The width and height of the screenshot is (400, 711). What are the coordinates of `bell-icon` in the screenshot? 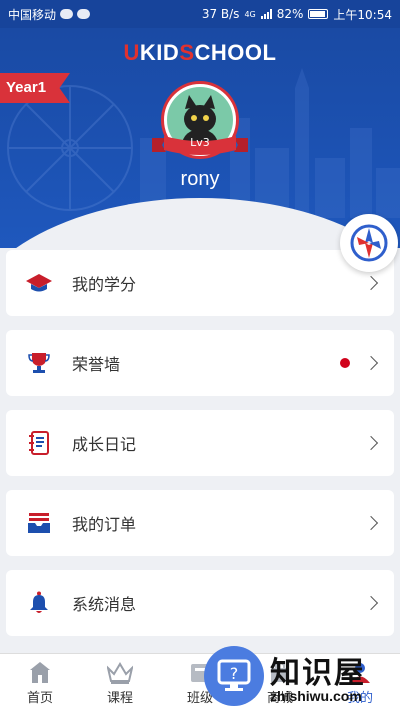 It's located at (39, 603).